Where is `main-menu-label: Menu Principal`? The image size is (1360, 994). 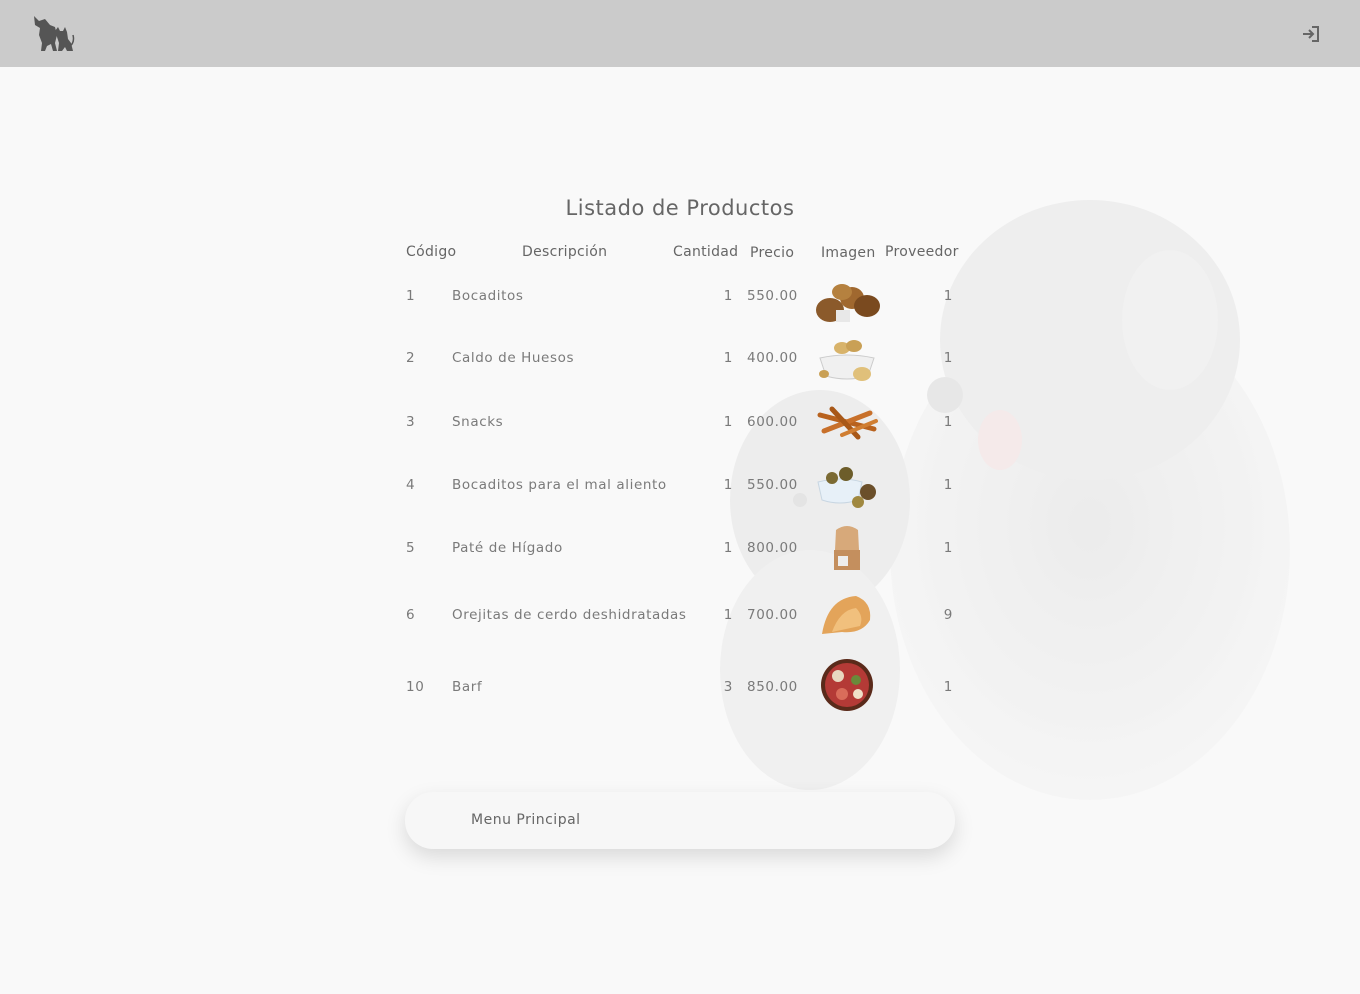 main-menu-label: Menu Principal is located at coordinates (526, 820).